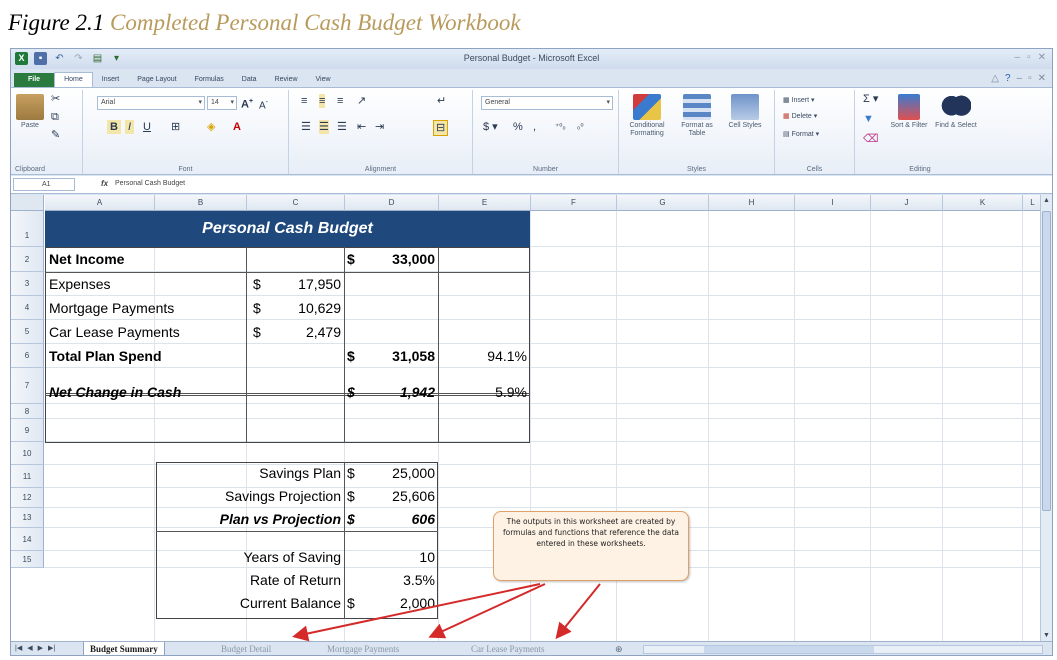 This screenshot has width=1057, height=660. I want to click on currency-format-icon: $ ▾, so click(490, 127).